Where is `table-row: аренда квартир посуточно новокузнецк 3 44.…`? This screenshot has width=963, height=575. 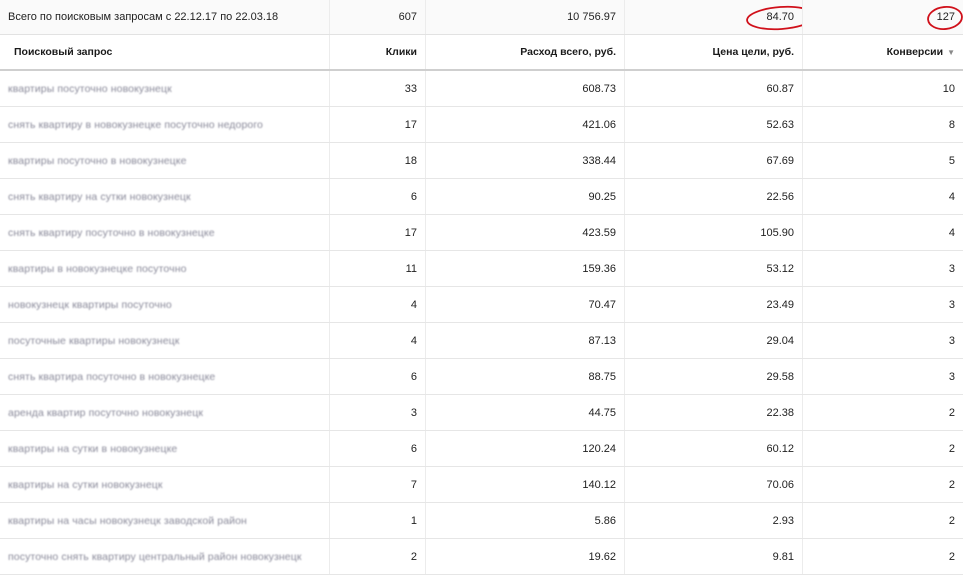 table-row: аренда квартир посуточно новокузнецк 3 44.… is located at coordinates (481, 413).